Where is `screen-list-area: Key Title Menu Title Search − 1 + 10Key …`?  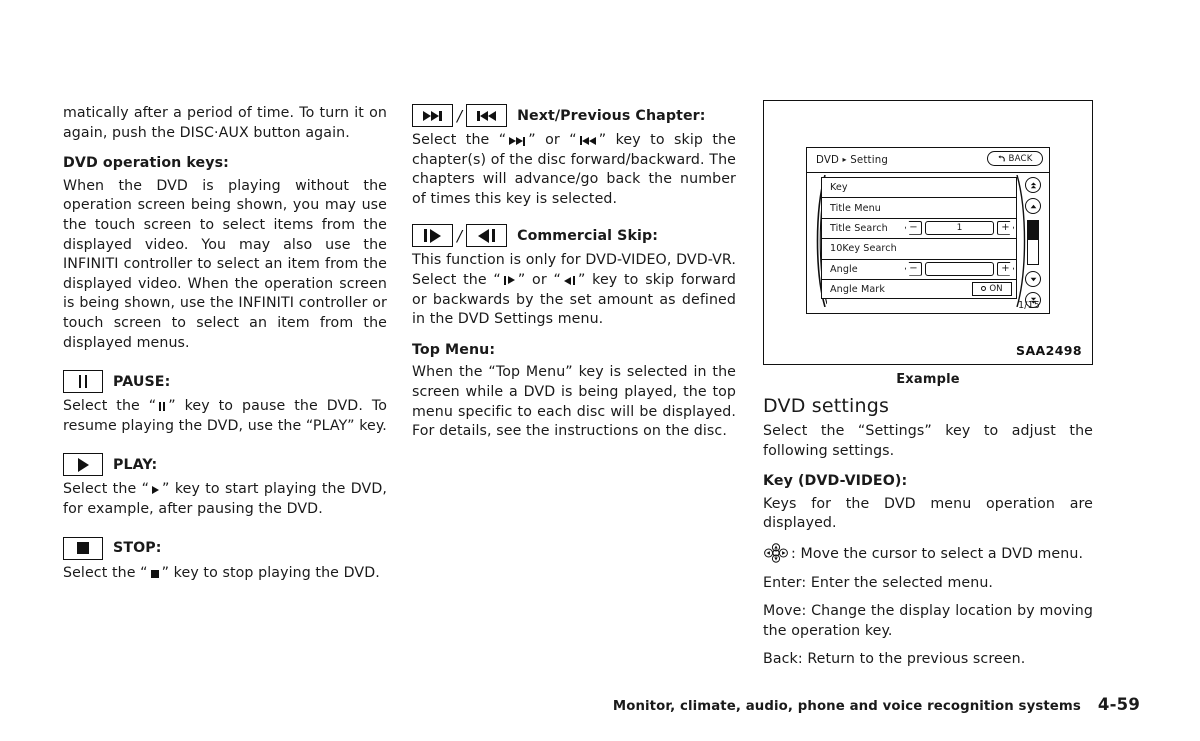 screen-list-area: Key Title Menu Title Search − 1 + 10Key … is located at coordinates (928, 243).